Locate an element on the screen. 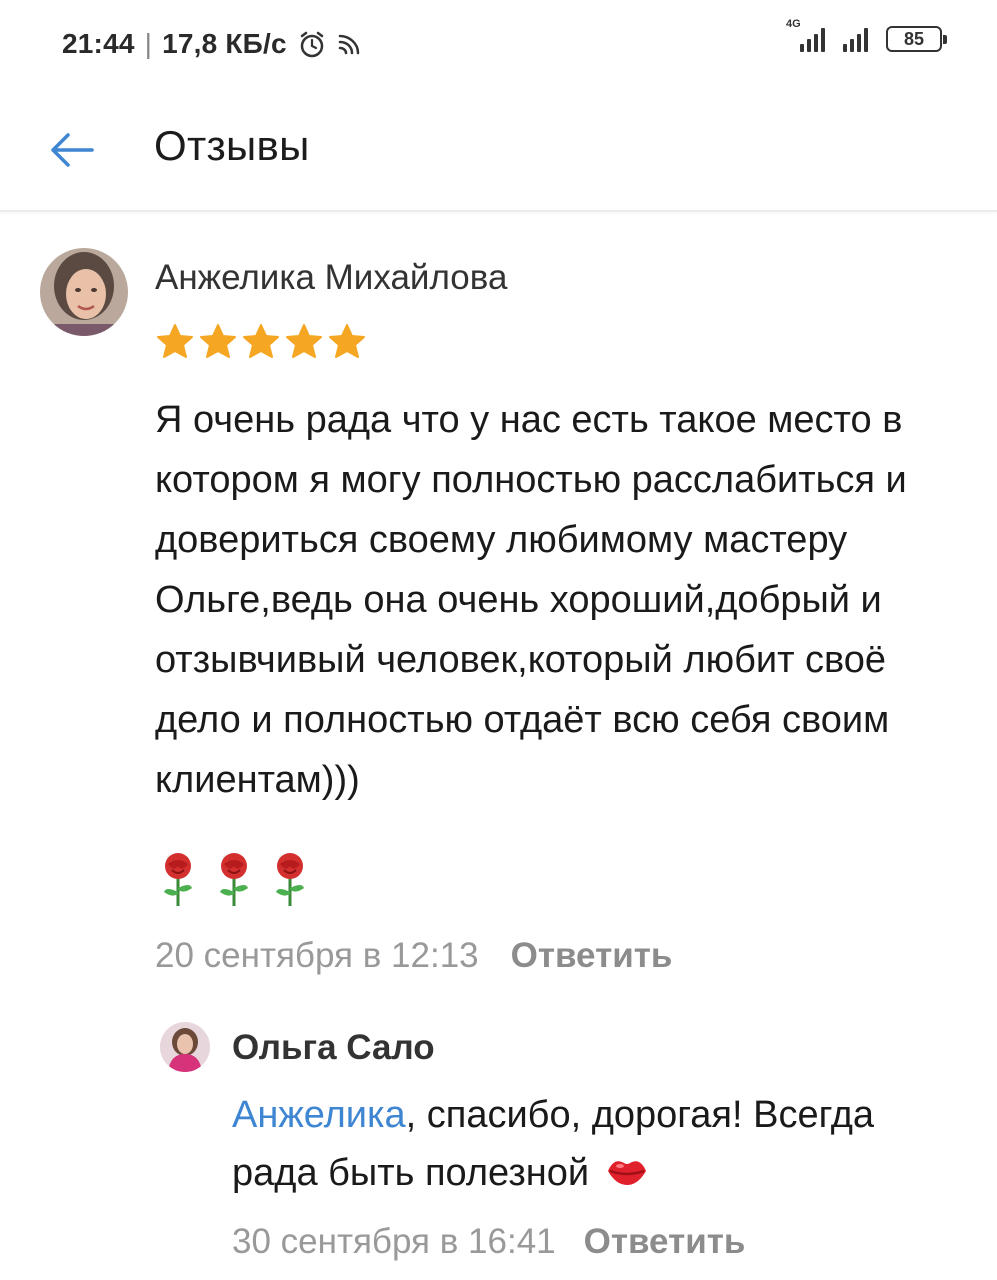 This screenshot has width=997, height=1280. review-date: 20 сентября в 12:13 is located at coordinates (317, 955).